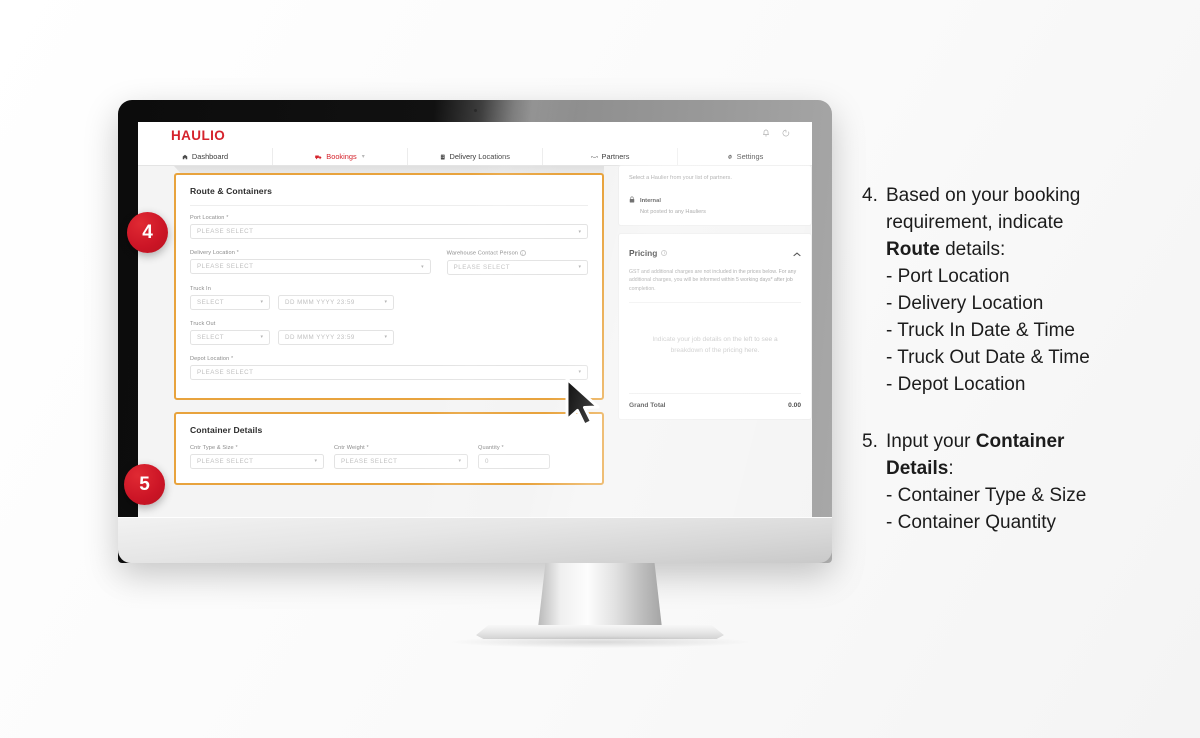 The width and height of the screenshot is (1200, 738). What do you see at coordinates (594, 157) in the screenshot?
I see `handshake-icon` at bounding box center [594, 157].